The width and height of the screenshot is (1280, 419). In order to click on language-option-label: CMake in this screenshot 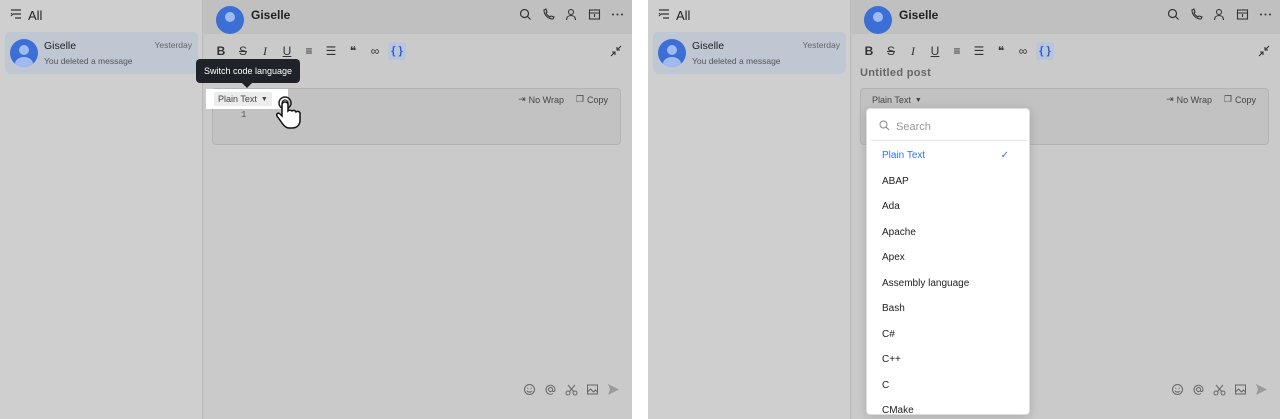, I will do `click(898, 410)`.